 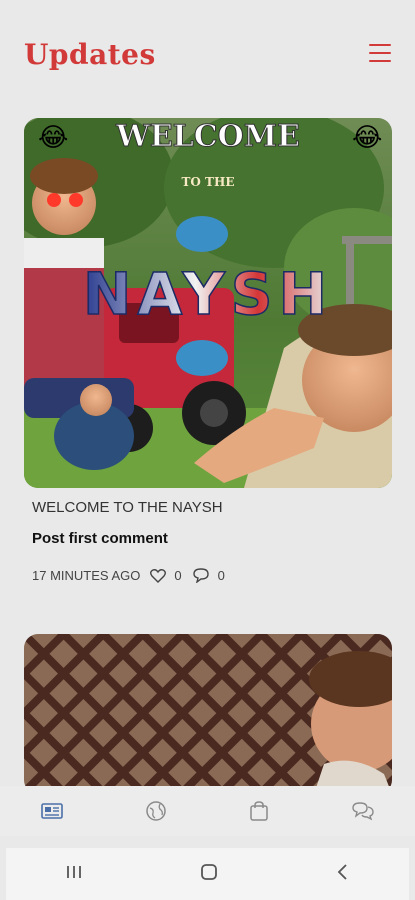 I want to click on shopping-bag-icon, so click(x=259, y=811).